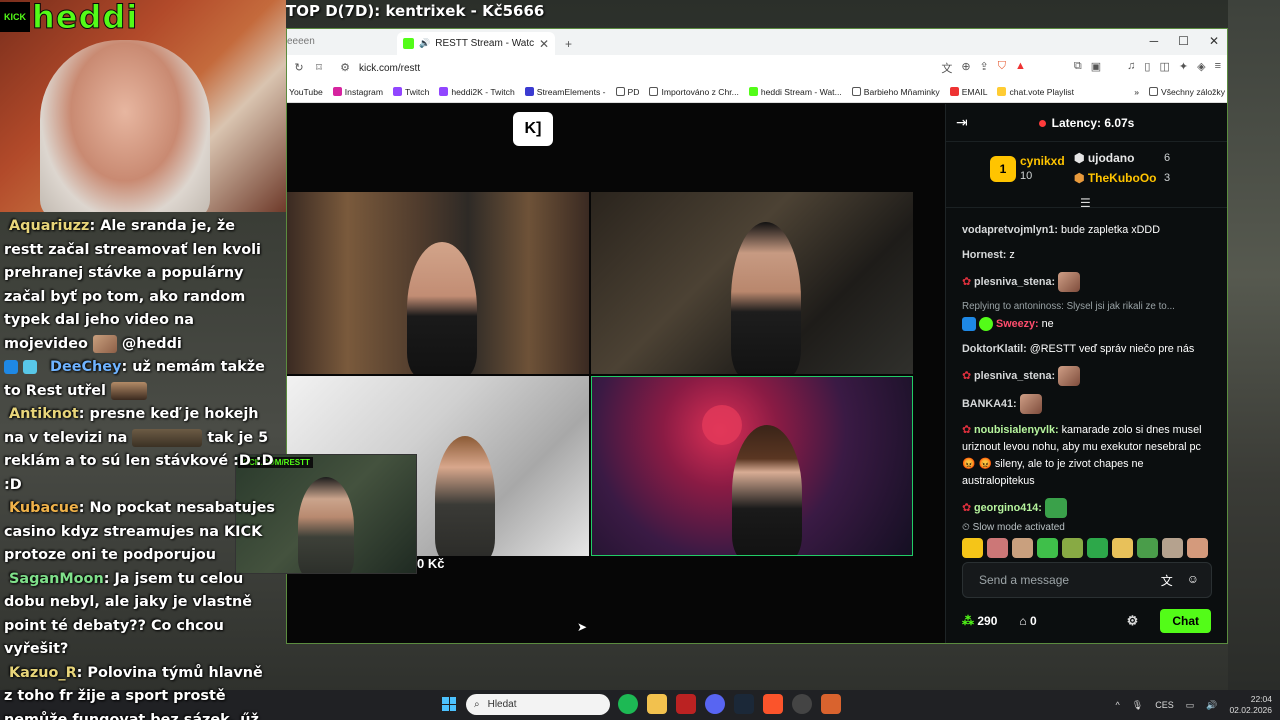  Describe the element at coordinates (565, 92) in the screenshot. I see `bookmark-streamelements: StreamElements -` at that location.